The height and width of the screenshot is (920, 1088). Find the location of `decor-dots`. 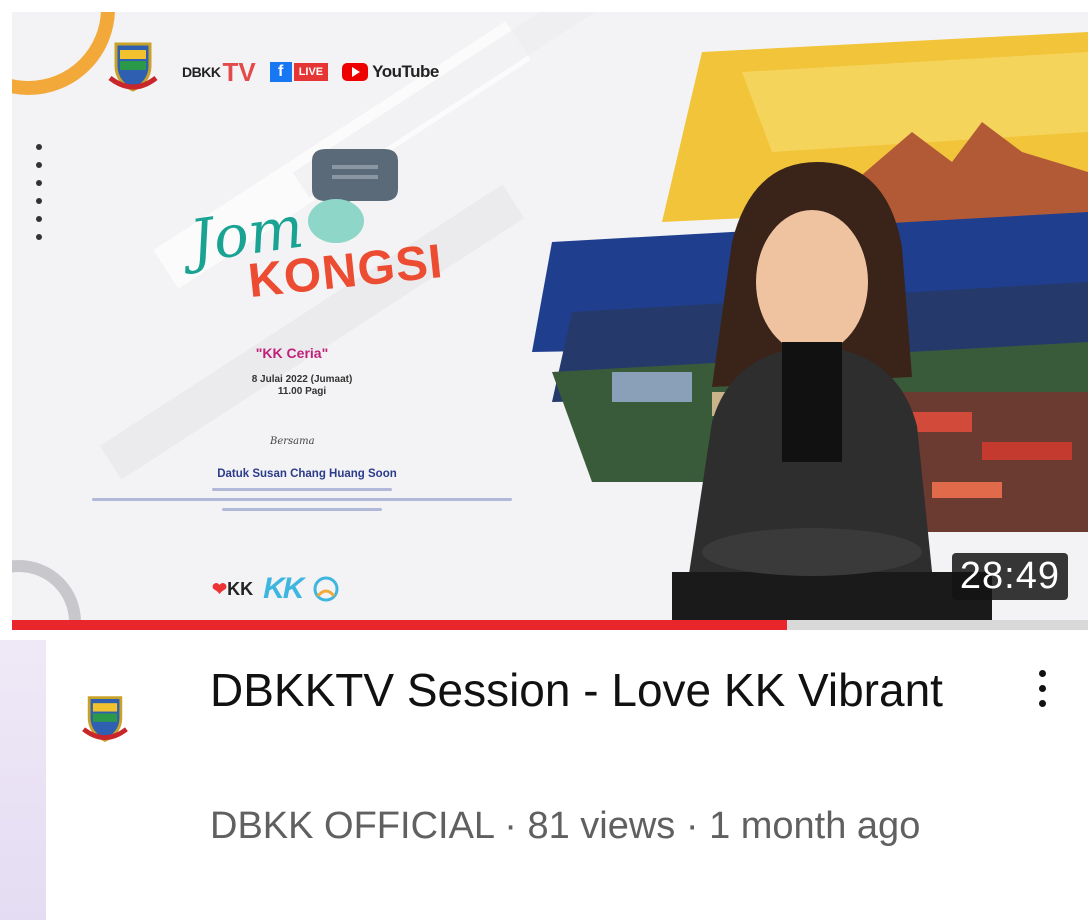

decor-dots is located at coordinates (40, 198).